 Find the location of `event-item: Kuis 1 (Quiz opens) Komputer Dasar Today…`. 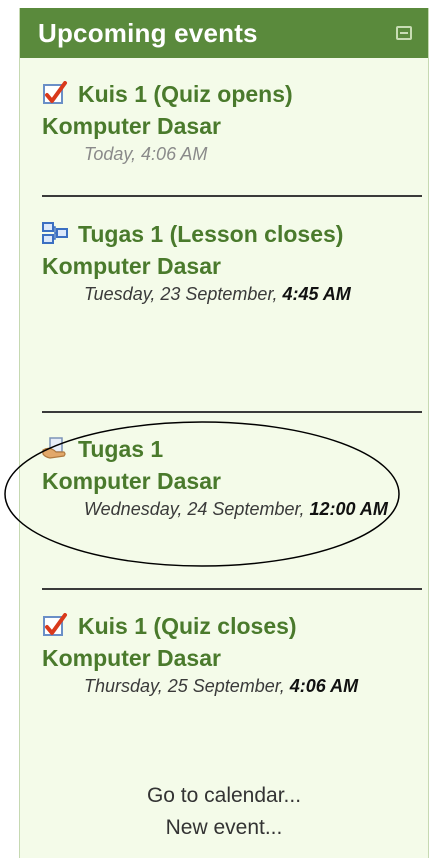

event-item: Kuis 1 (Quiz opens) Komputer Dasar Today… is located at coordinates (227, 122).